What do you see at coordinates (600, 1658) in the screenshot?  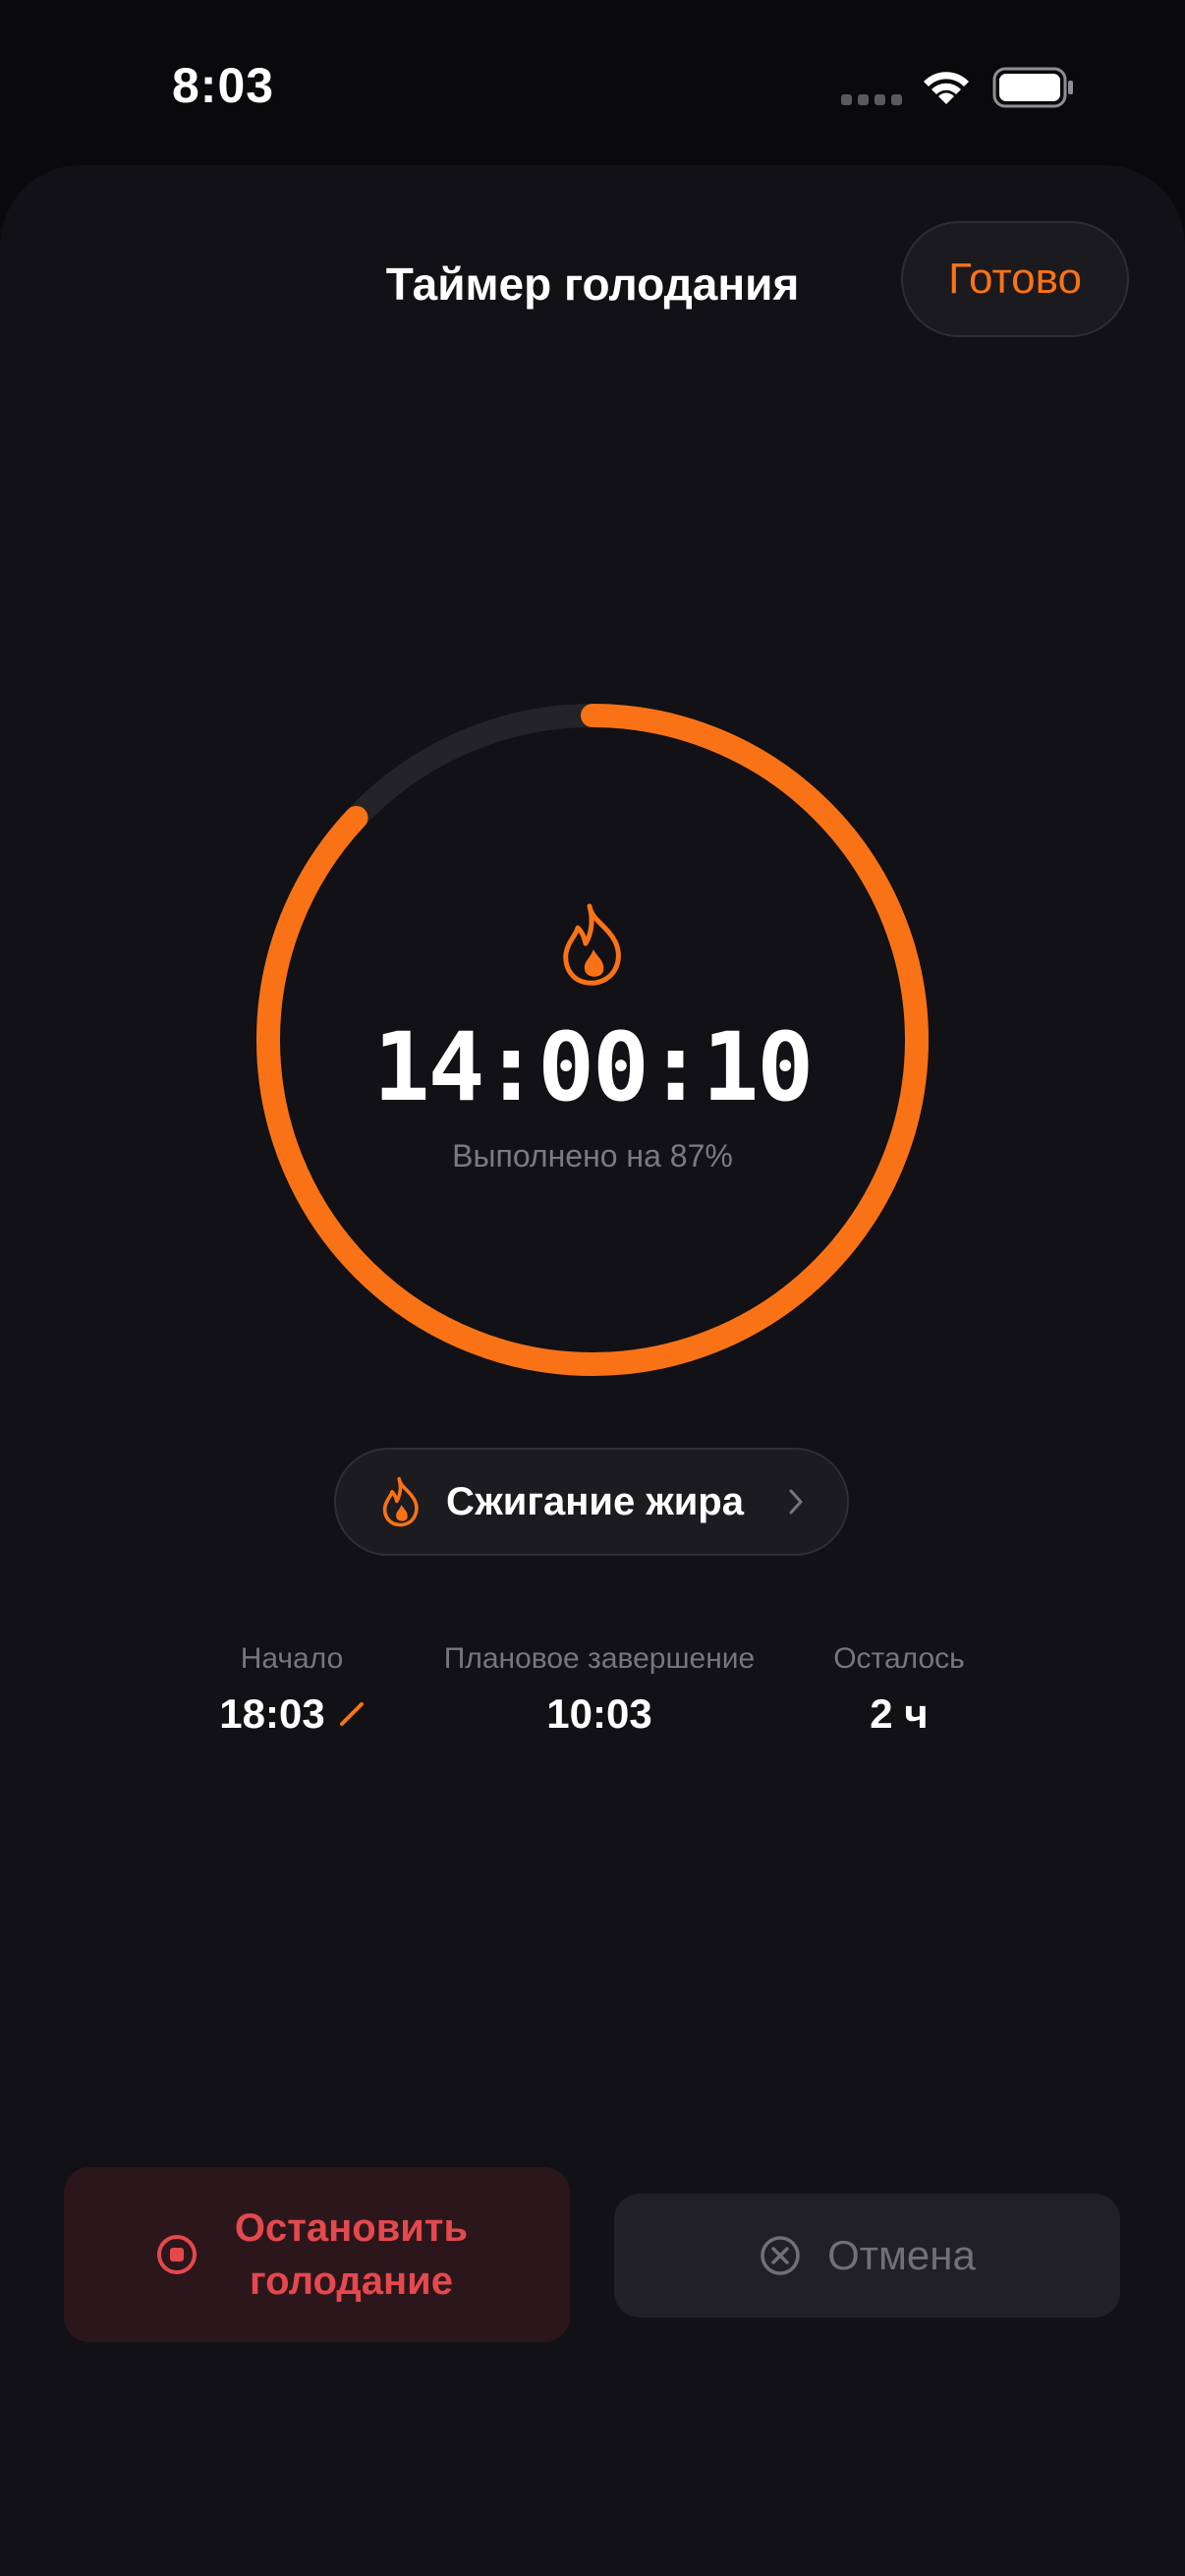 I see `planned-end-label: Плановое завершение` at bounding box center [600, 1658].